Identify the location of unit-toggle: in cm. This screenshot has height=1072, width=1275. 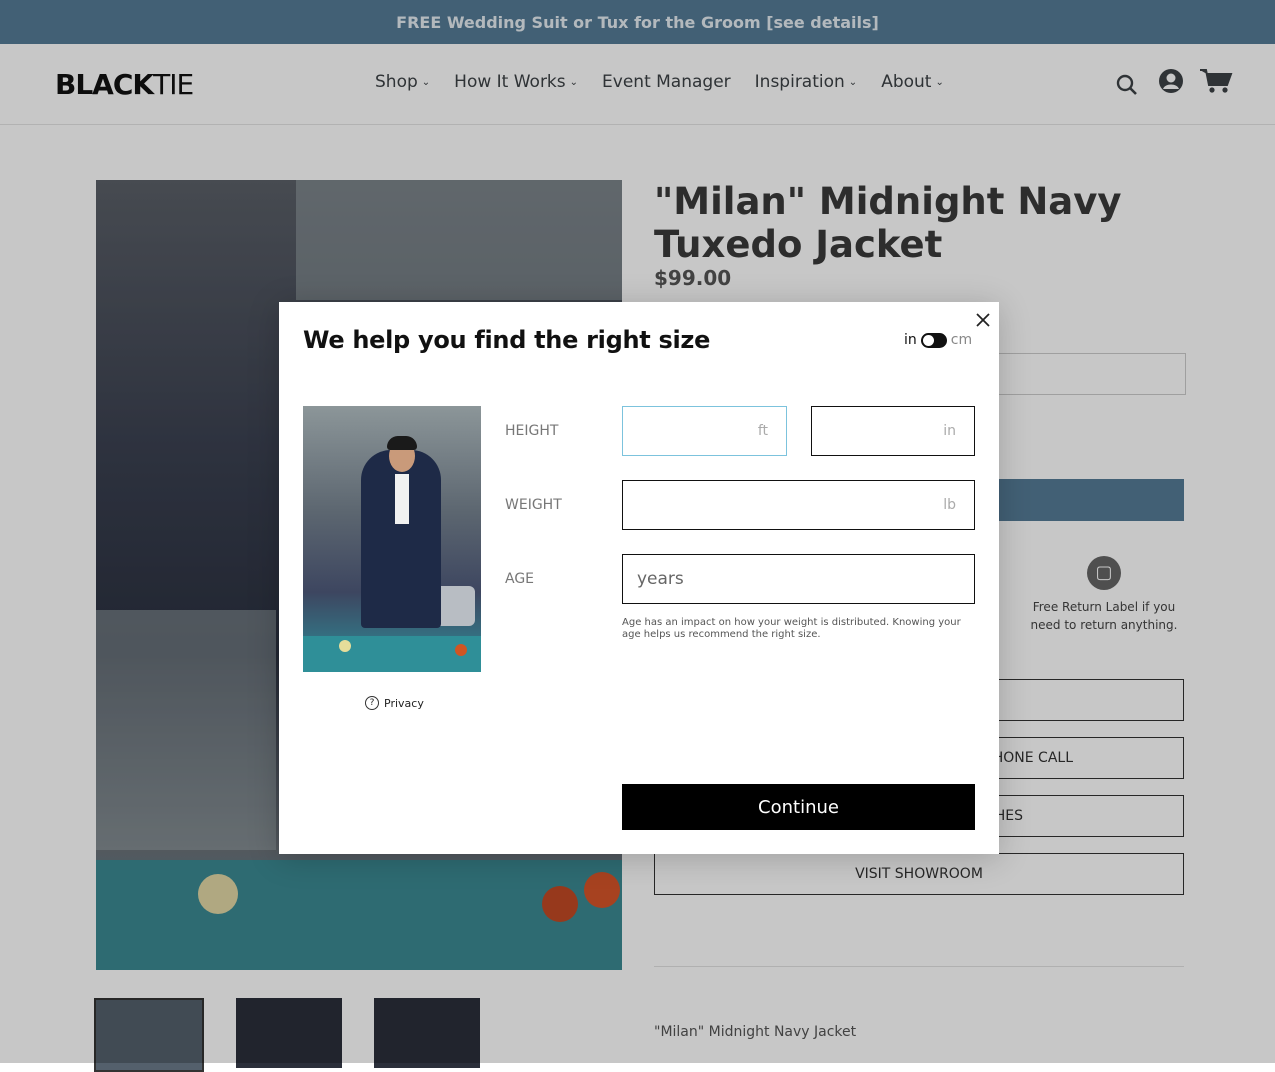
(938, 340).